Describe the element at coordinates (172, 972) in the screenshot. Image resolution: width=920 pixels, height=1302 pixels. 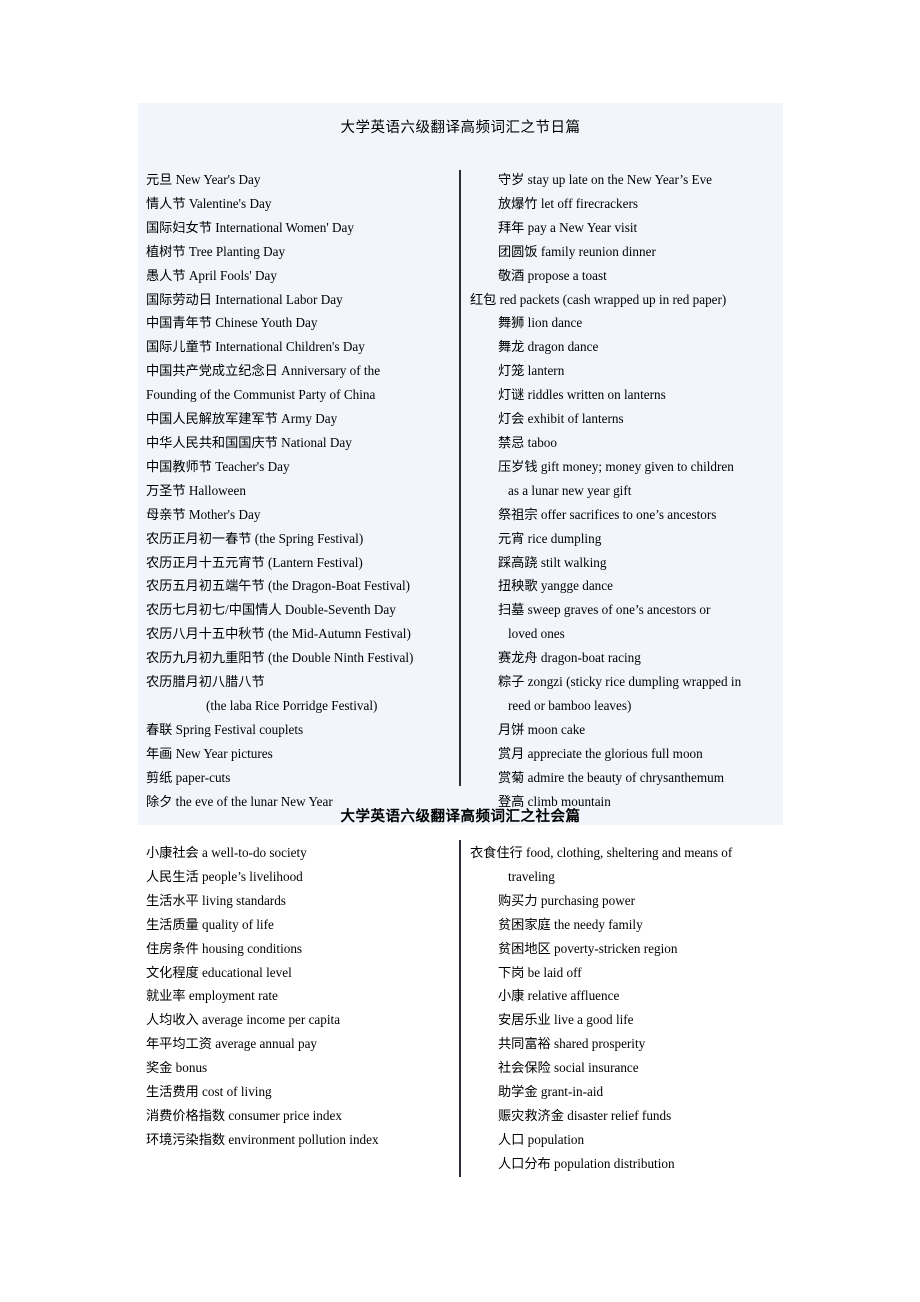
I see `society-left-term-chinese: 文化程度` at that location.